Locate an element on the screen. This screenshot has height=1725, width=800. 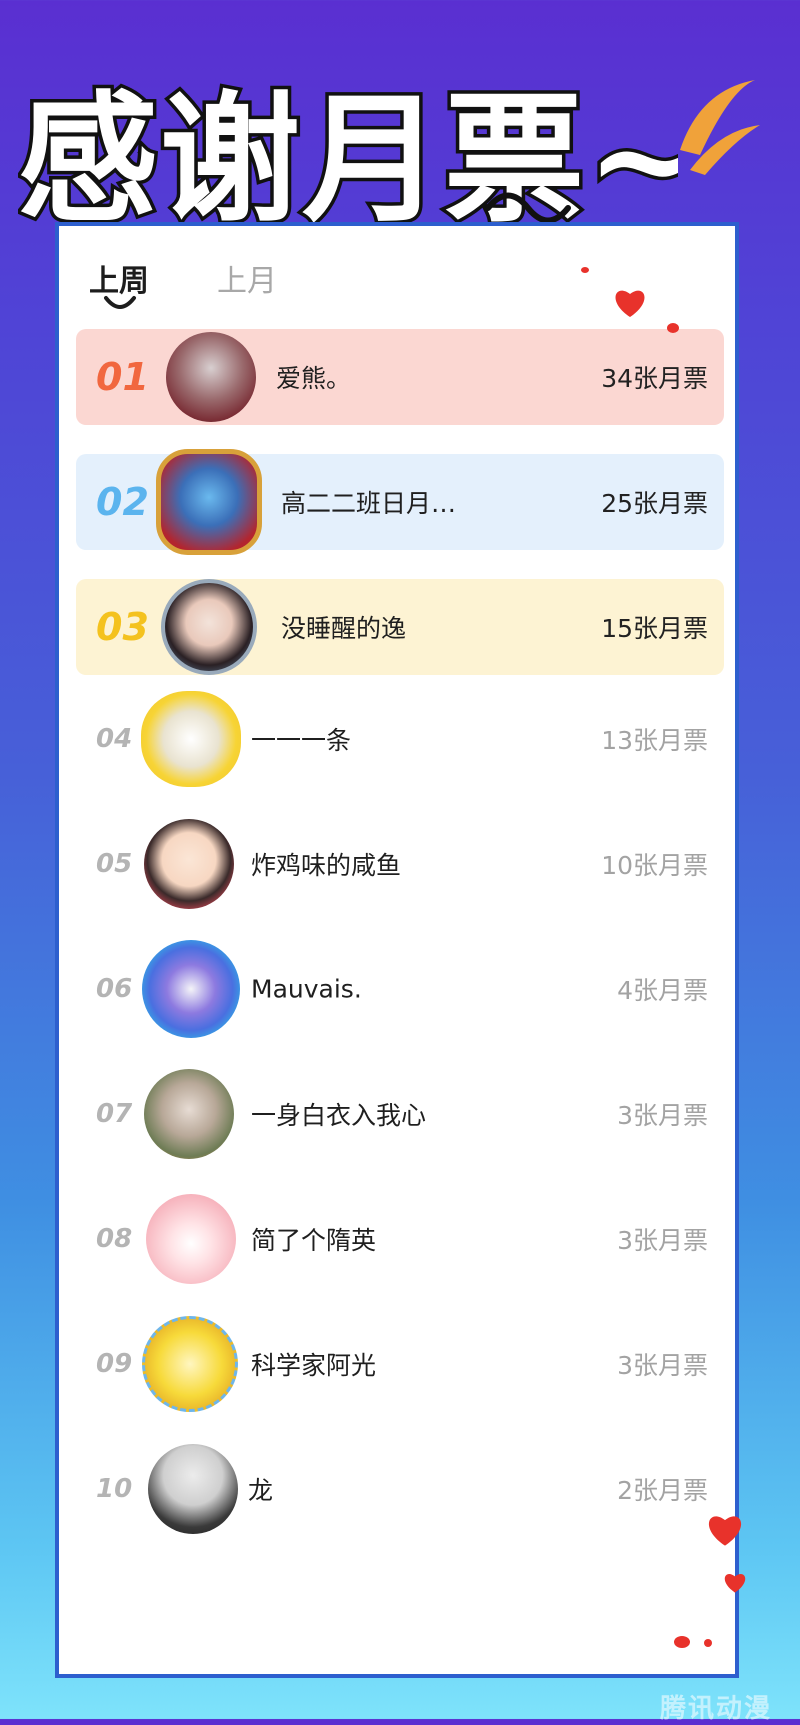
avatar-grey-hair-boy is located at coordinates (193, 1489).